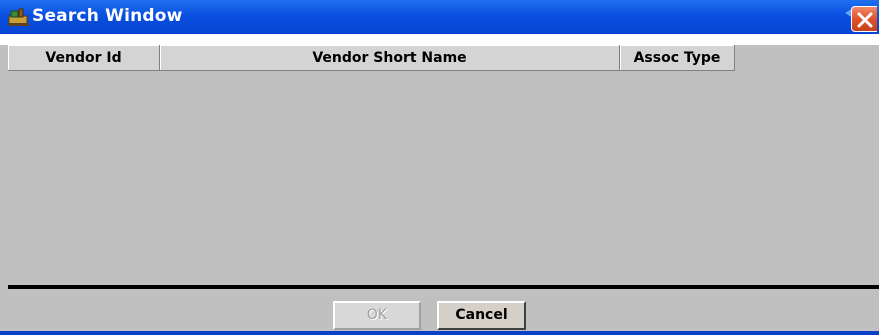 This screenshot has height=335, width=879. What do you see at coordinates (439, 333) in the screenshot?
I see `window-bottom-border` at bounding box center [439, 333].